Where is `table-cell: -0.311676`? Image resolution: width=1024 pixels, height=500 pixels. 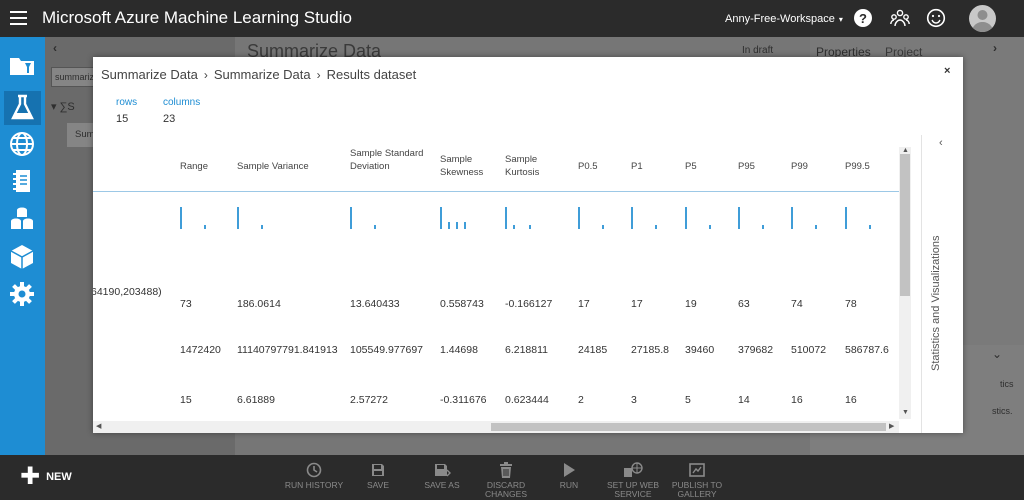
table-cell: -0.311676 is located at coordinates (463, 400).